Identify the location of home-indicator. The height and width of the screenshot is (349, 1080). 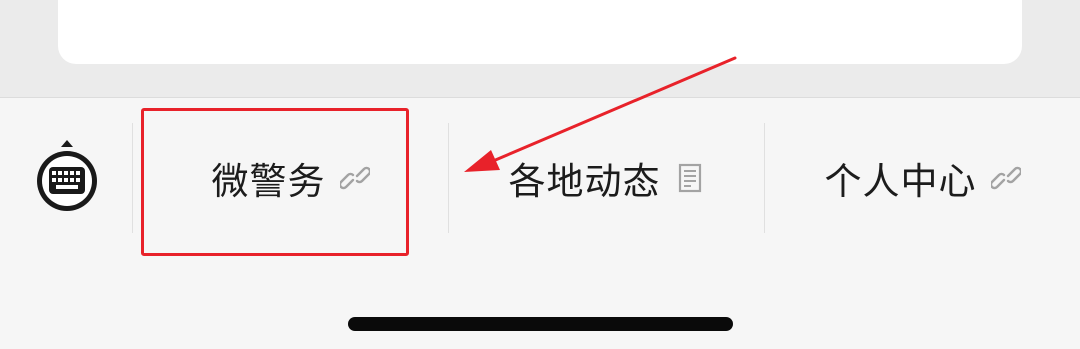
(540, 324).